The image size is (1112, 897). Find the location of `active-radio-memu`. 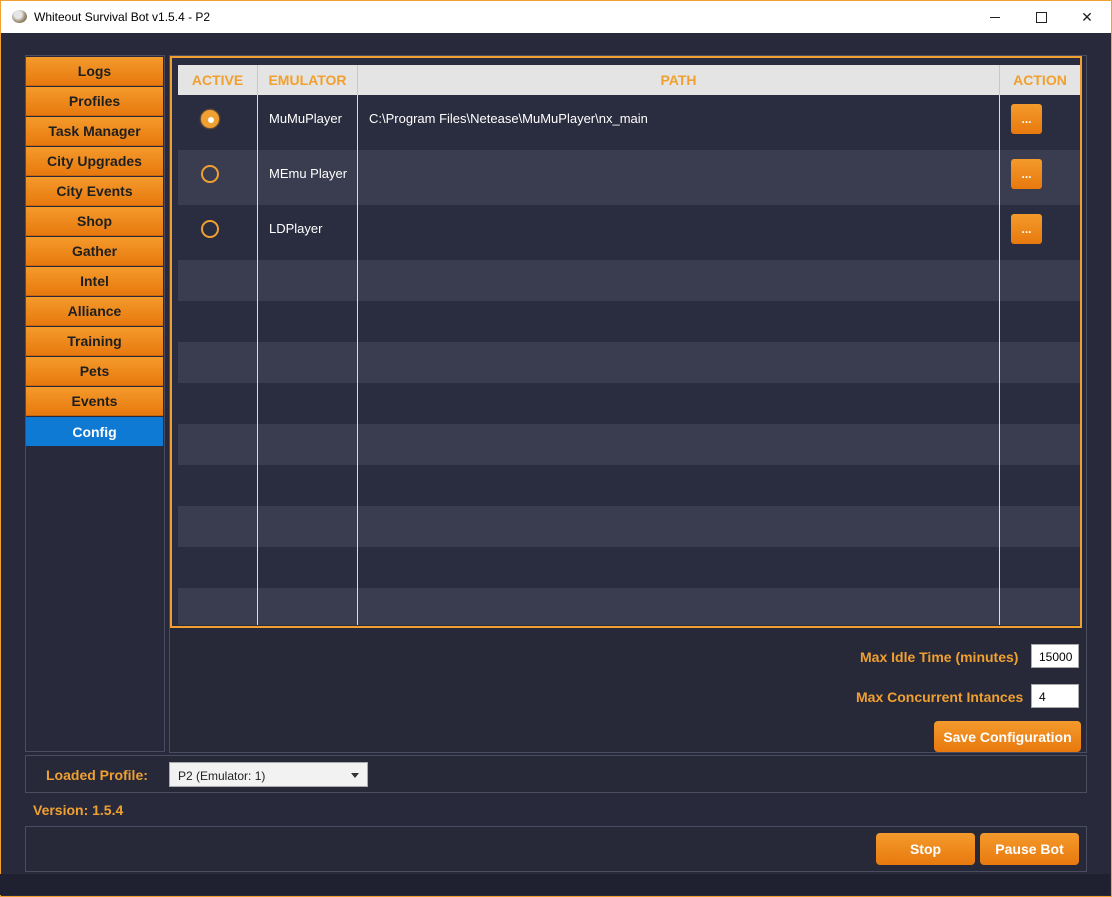

active-radio-memu is located at coordinates (210, 174).